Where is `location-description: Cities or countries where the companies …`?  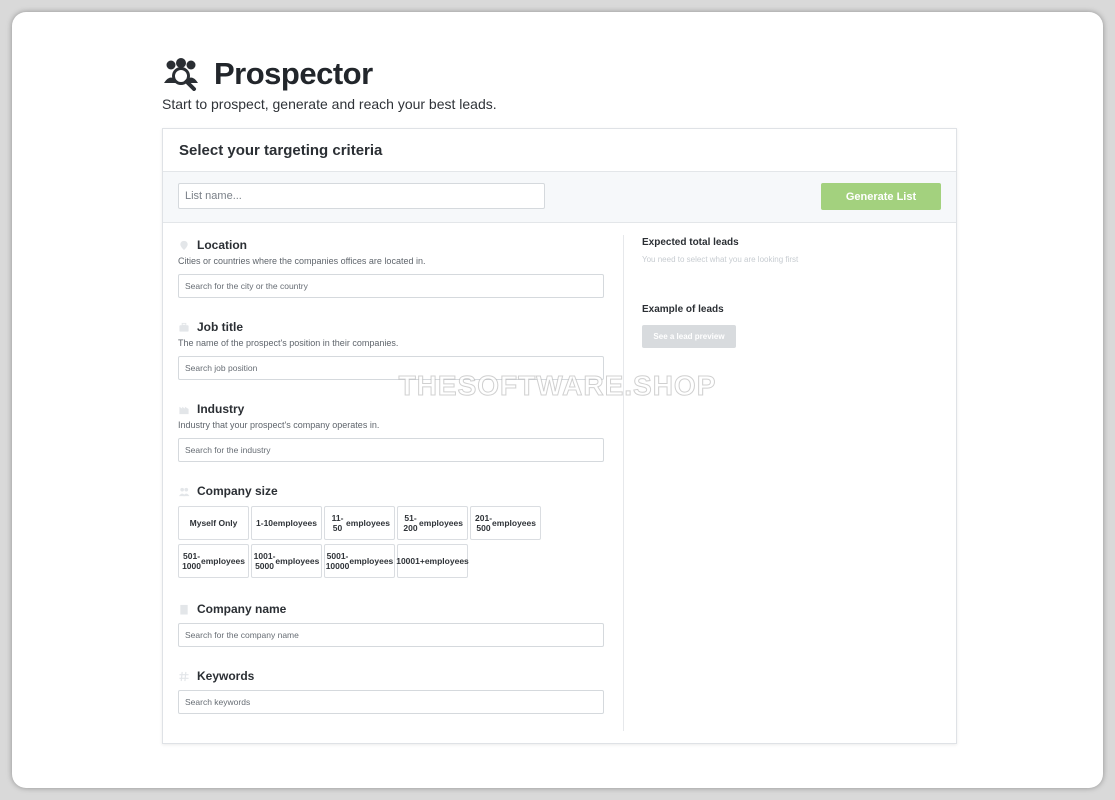 location-description: Cities or countries where the companies … is located at coordinates (302, 261).